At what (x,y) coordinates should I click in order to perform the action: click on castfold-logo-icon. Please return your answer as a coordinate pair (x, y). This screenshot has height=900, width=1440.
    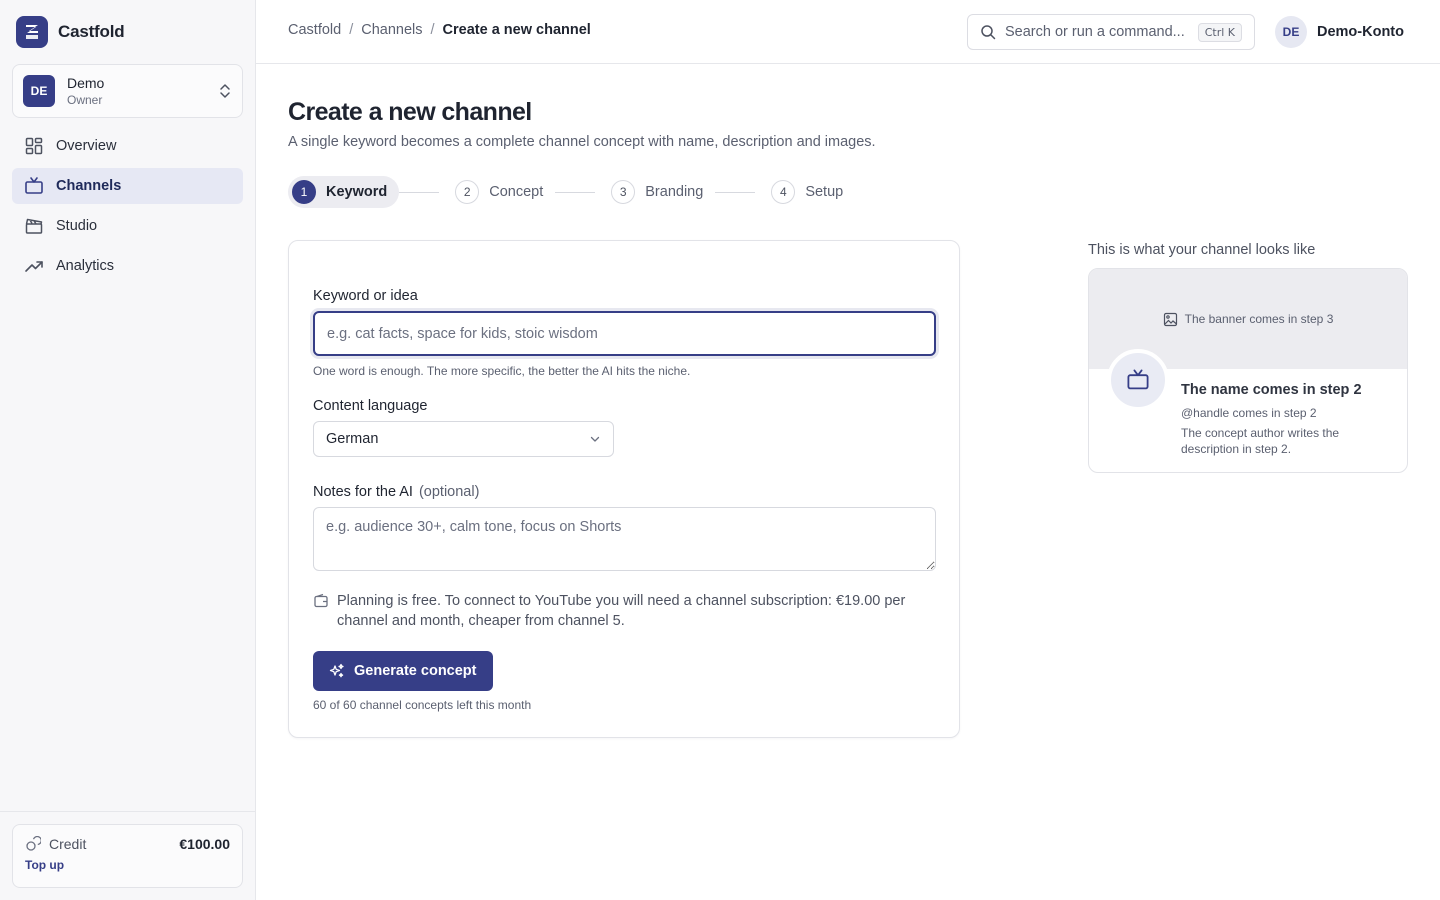
    Looking at the image, I should click on (32, 32).